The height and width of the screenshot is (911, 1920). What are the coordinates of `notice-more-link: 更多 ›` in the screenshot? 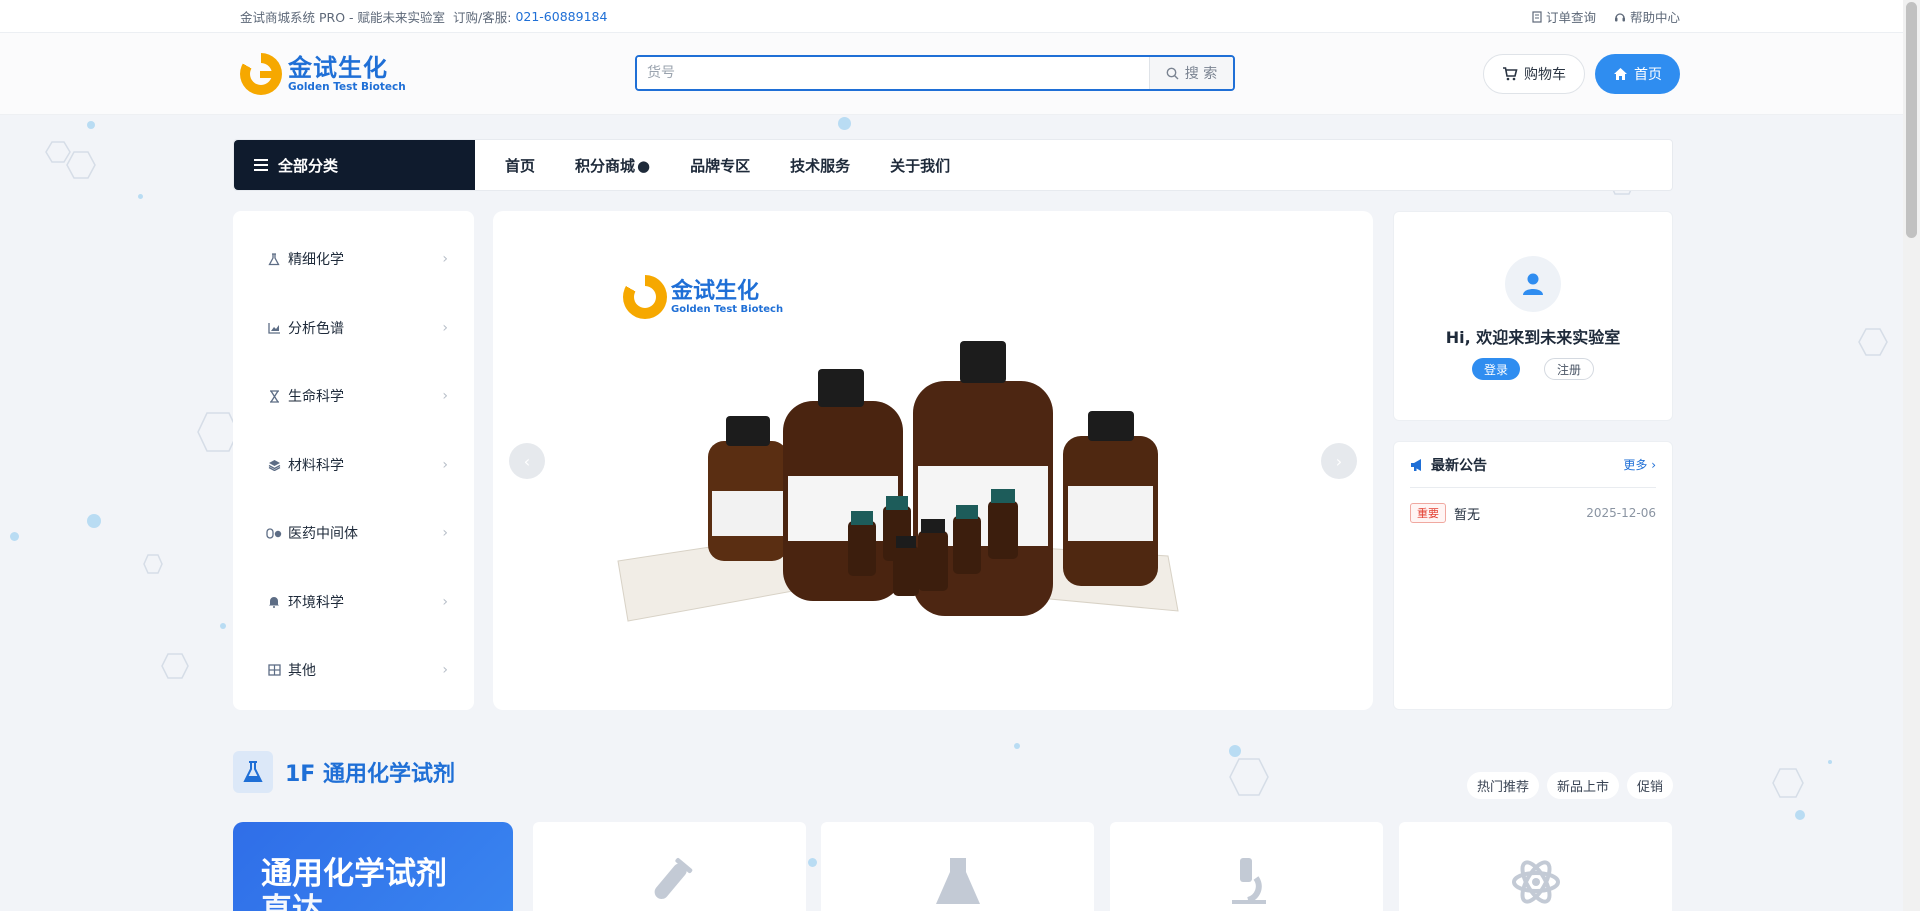 It's located at (1639, 464).